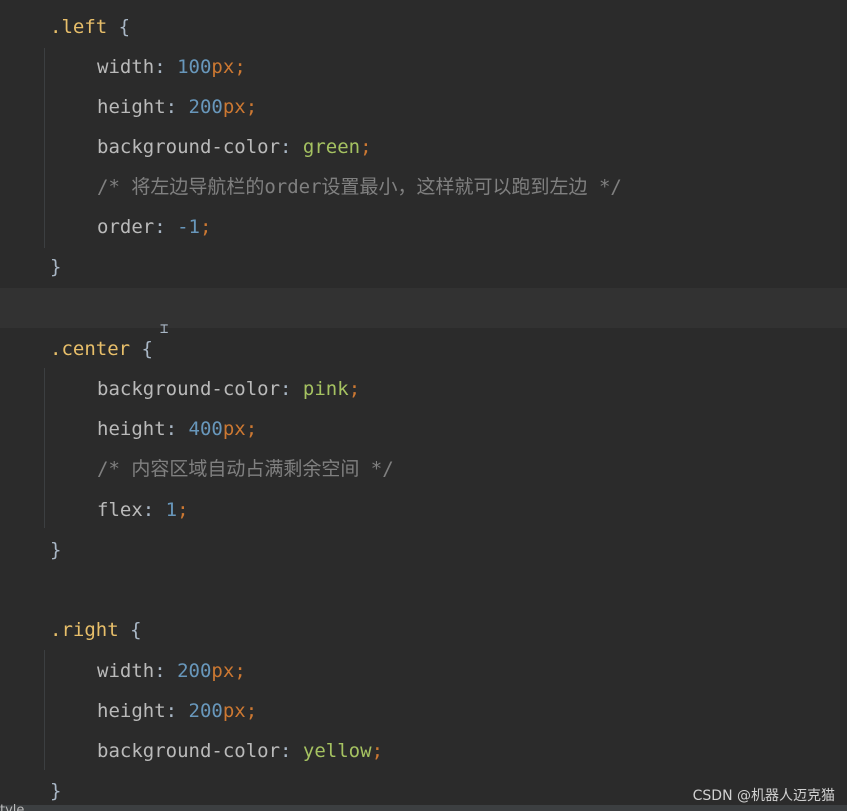 This screenshot has height=811, width=847. I want to click on css-number: 100, so click(194, 67).